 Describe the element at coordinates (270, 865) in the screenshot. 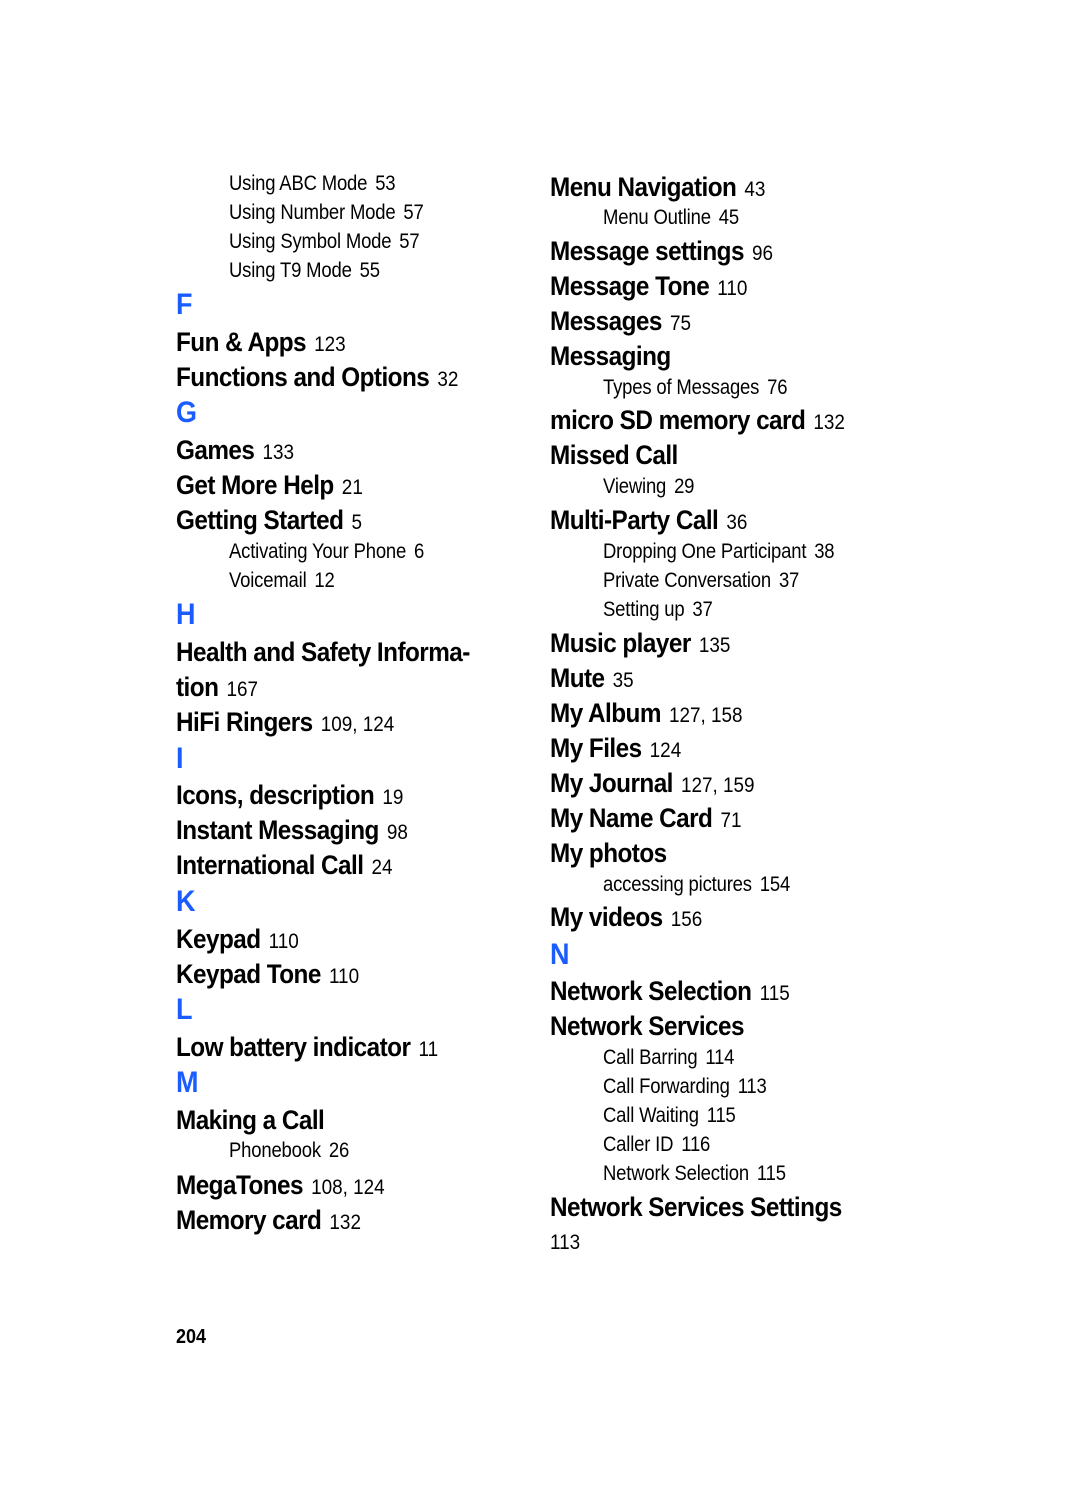

I see `entry-text: International Call` at that location.